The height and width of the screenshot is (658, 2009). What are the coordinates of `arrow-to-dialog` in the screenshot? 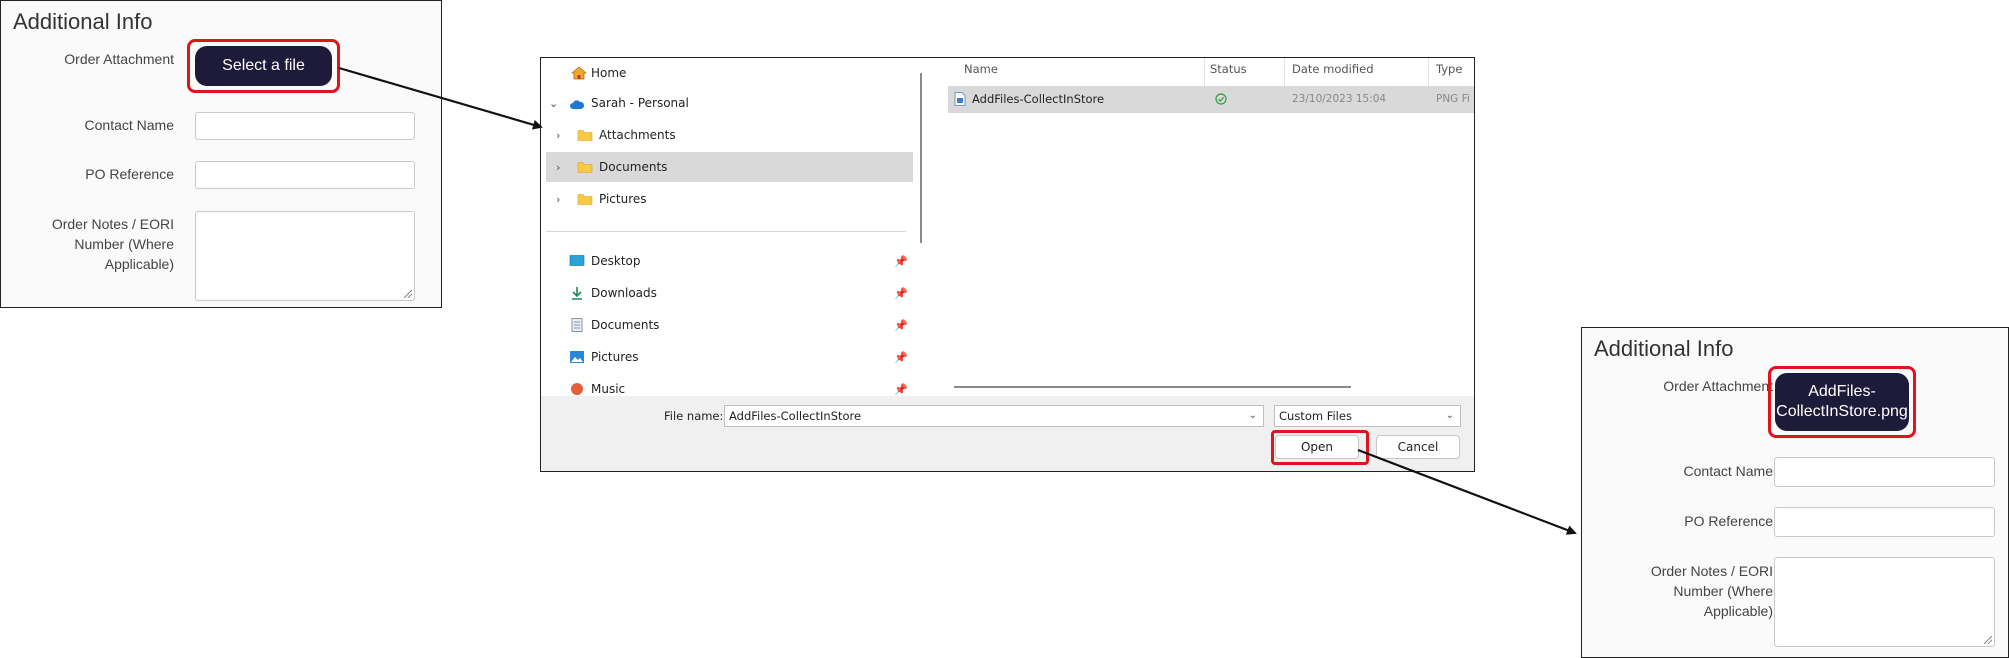 It's located at (440, 98).